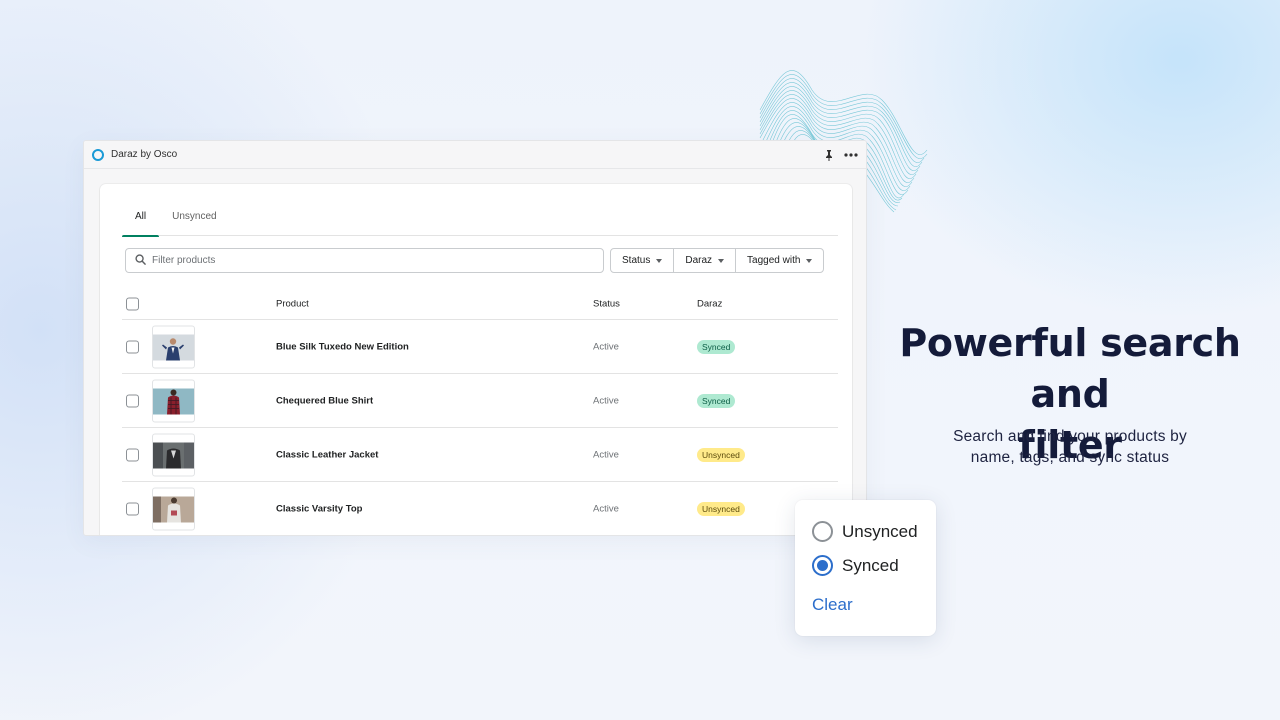 The height and width of the screenshot is (720, 1280). I want to click on app-title: Daraz by Osco, so click(144, 154).